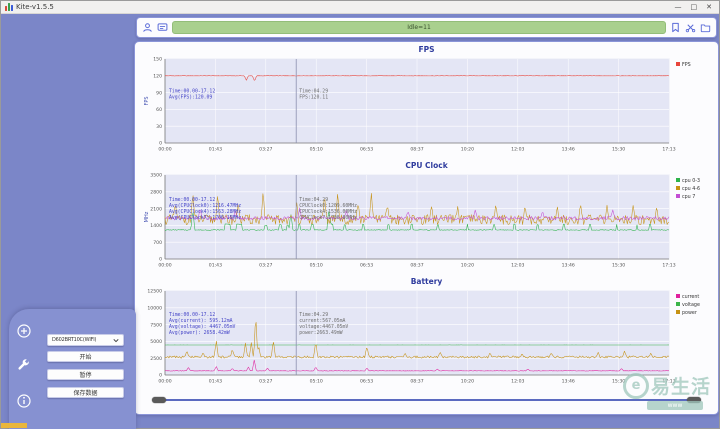 The image size is (720, 429). I want to click on svg-text: 10000, so click(154, 309).